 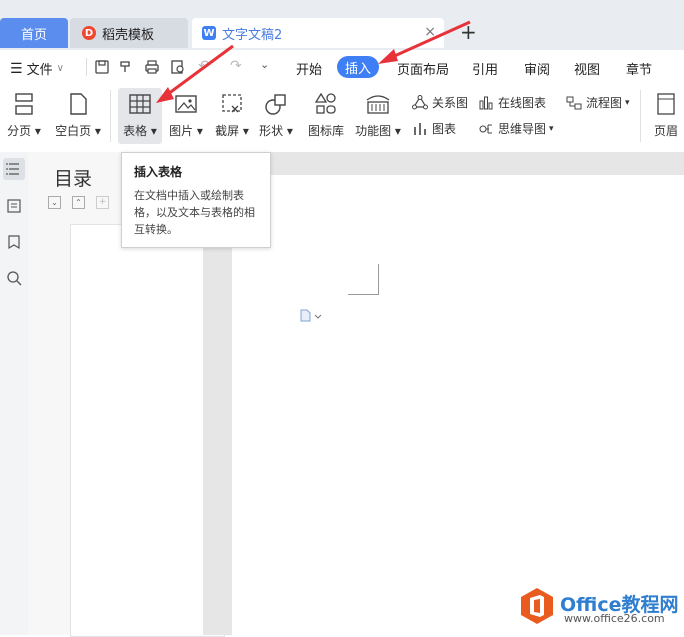 I want to click on online-chart-button: 在线图表, so click(x=512, y=102).